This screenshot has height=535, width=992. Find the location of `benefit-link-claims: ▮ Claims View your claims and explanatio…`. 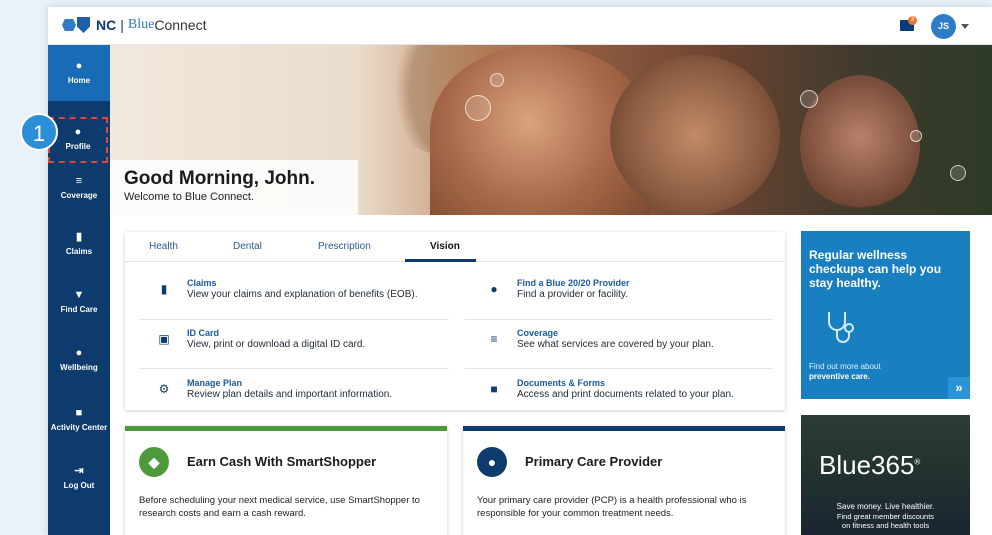

benefit-link-claims: ▮ Claims View your claims and explanatio… is located at coordinates (304, 296).